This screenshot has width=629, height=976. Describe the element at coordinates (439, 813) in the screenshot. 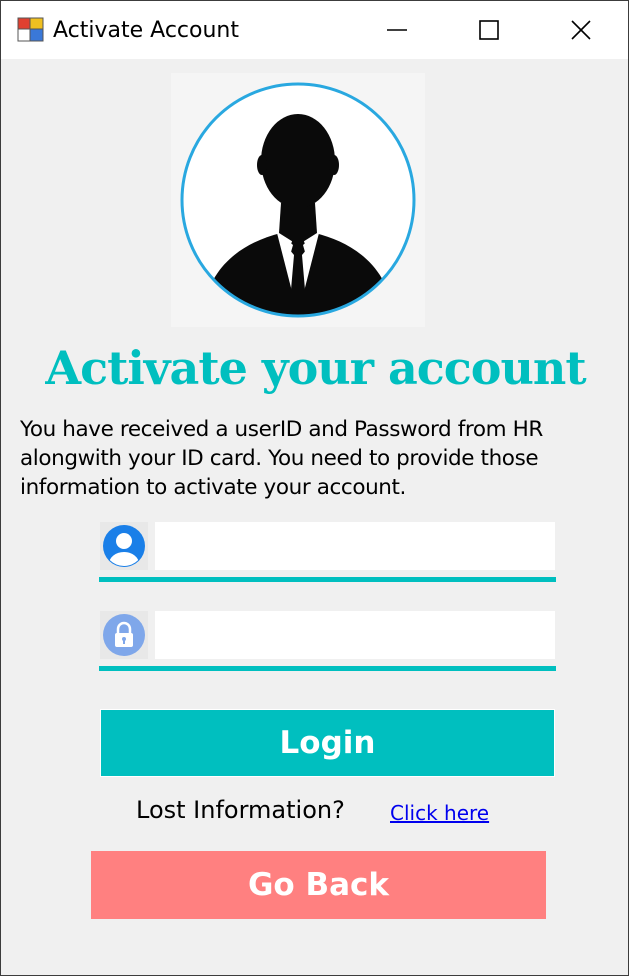

I see `click-here-link: Click here` at that location.